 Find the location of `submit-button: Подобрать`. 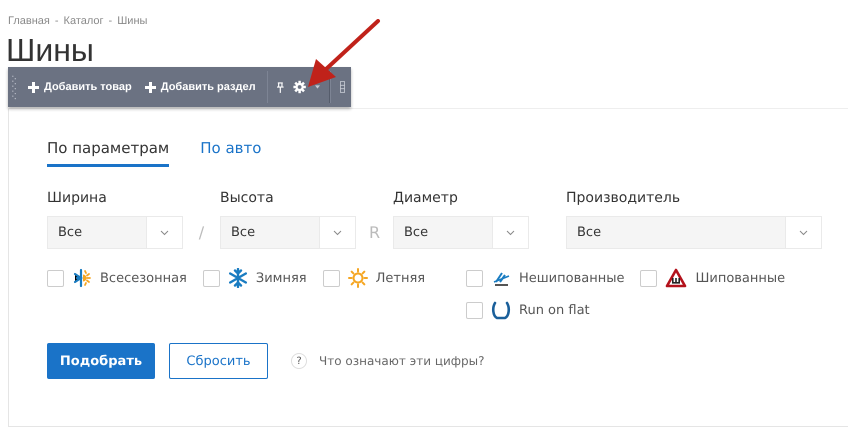

submit-button: Подобрать is located at coordinates (101, 361).